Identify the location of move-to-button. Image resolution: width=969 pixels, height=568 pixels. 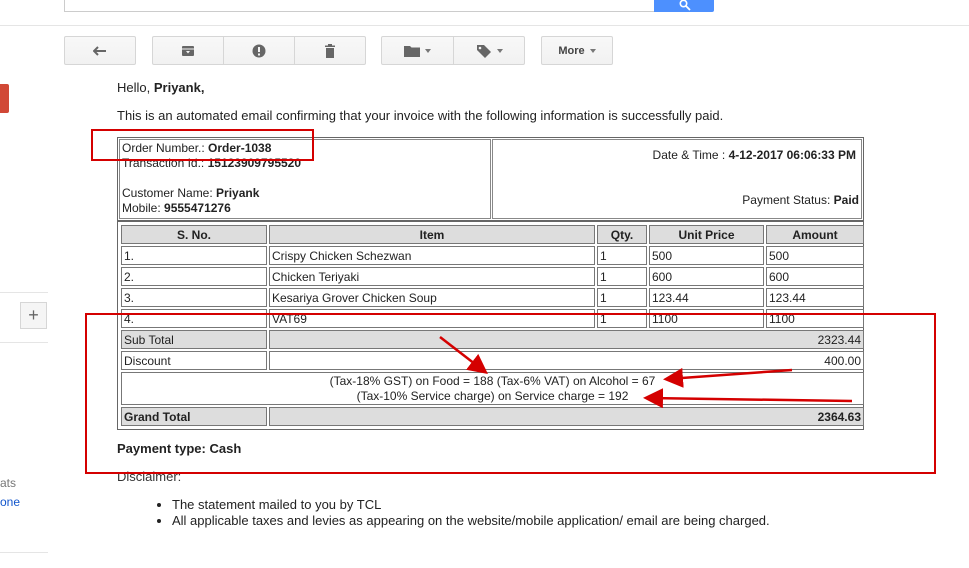
(417, 50).